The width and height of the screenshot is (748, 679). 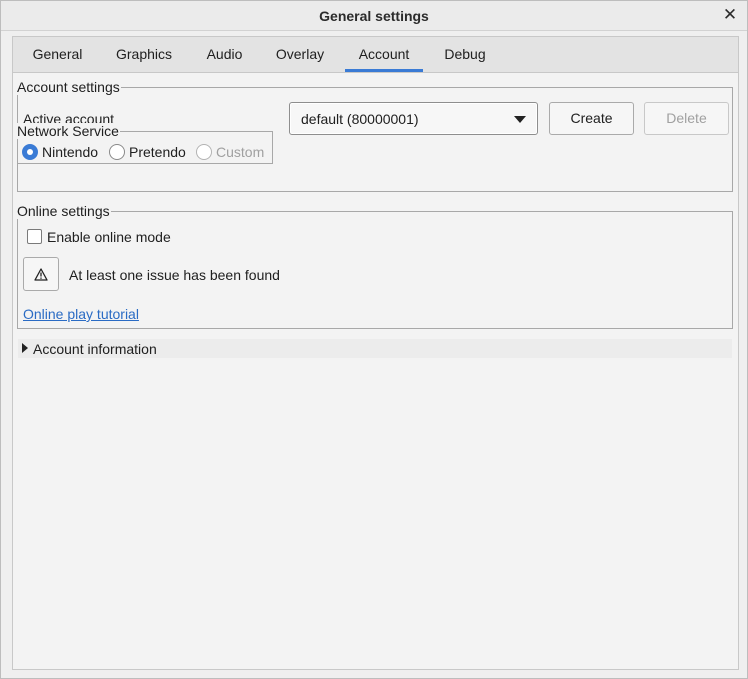 What do you see at coordinates (240, 152) in the screenshot?
I see `radio-custom-label: Custom` at bounding box center [240, 152].